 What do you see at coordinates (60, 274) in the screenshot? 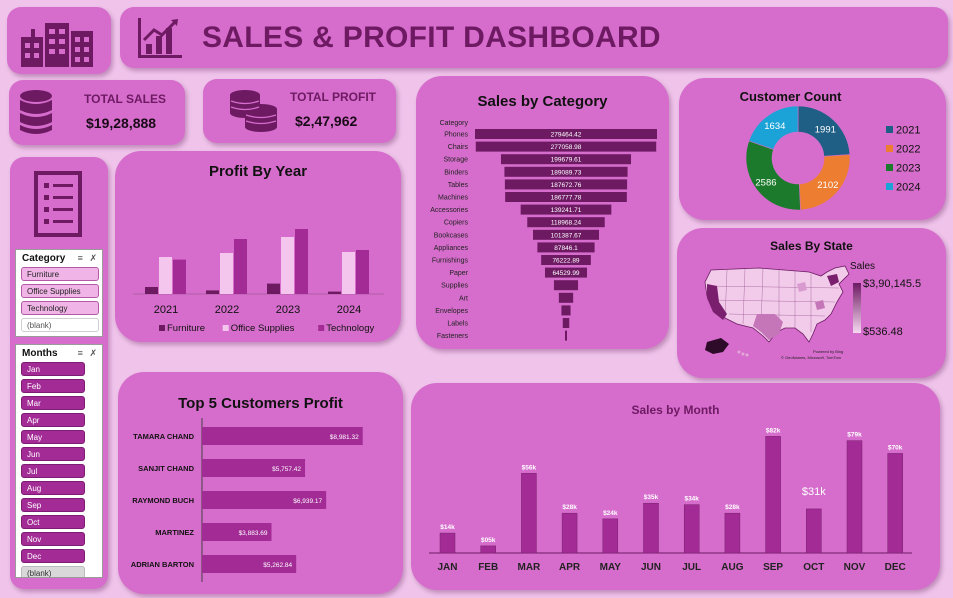
I see `slicer-item-furniture: Furniture` at bounding box center [60, 274].